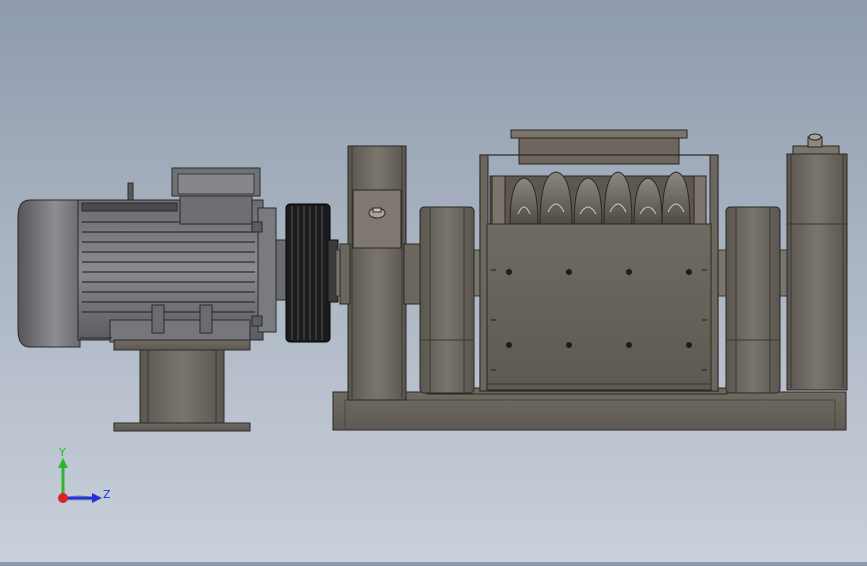 Image resolution: width=867 pixels, height=566 pixels. Describe the element at coordinates (107, 494) in the screenshot. I see `triad-label-z: Z` at that location.